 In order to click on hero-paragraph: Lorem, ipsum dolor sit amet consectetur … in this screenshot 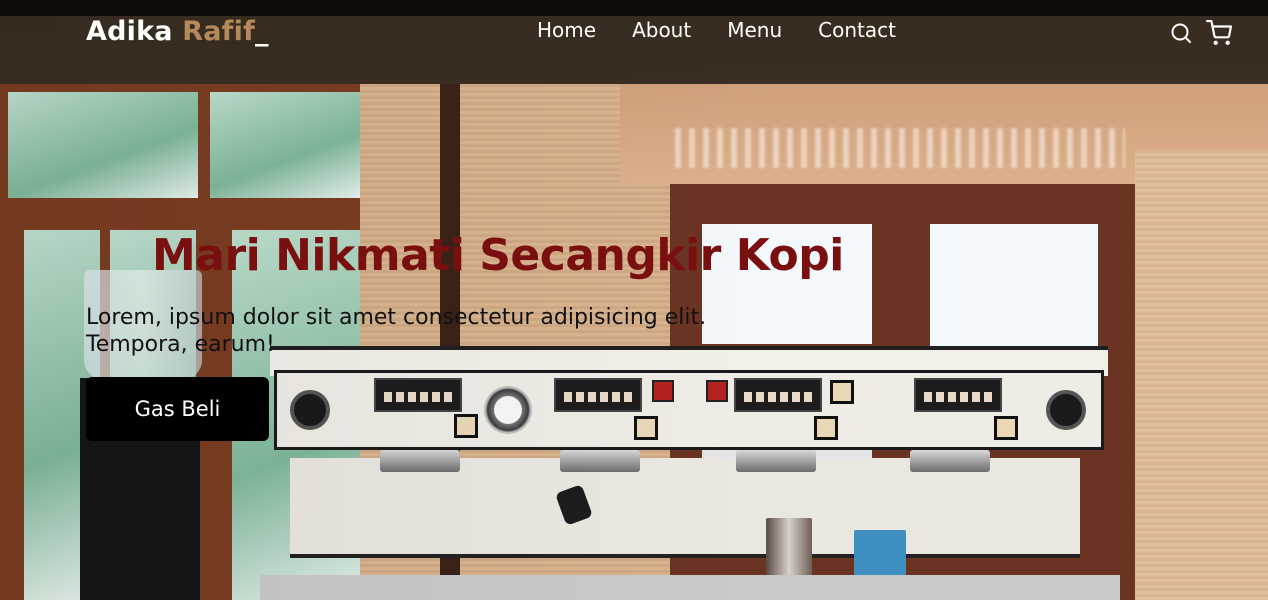, I will do `click(396, 331)`.